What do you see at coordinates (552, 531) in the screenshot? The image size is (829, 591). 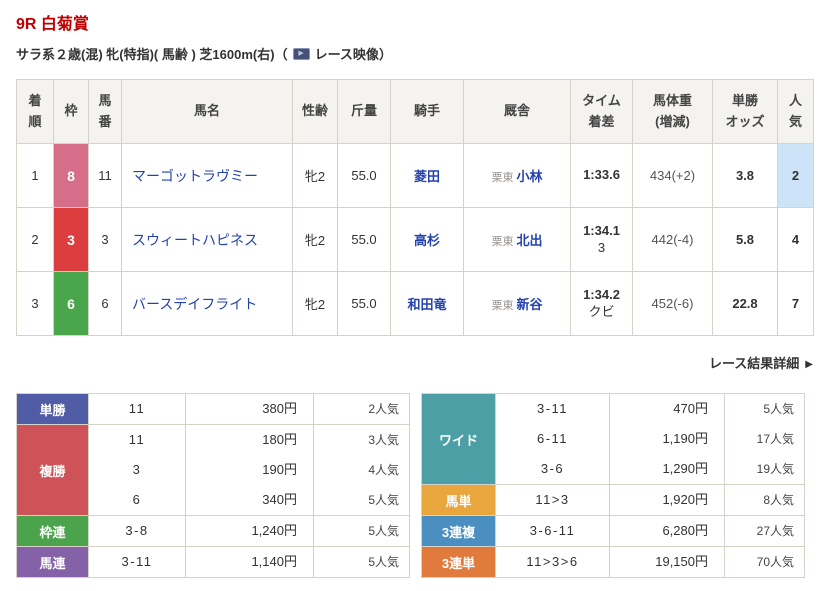 I see `sanrenpuku-combo: 3-6-11` at bounding box center [552, 531].